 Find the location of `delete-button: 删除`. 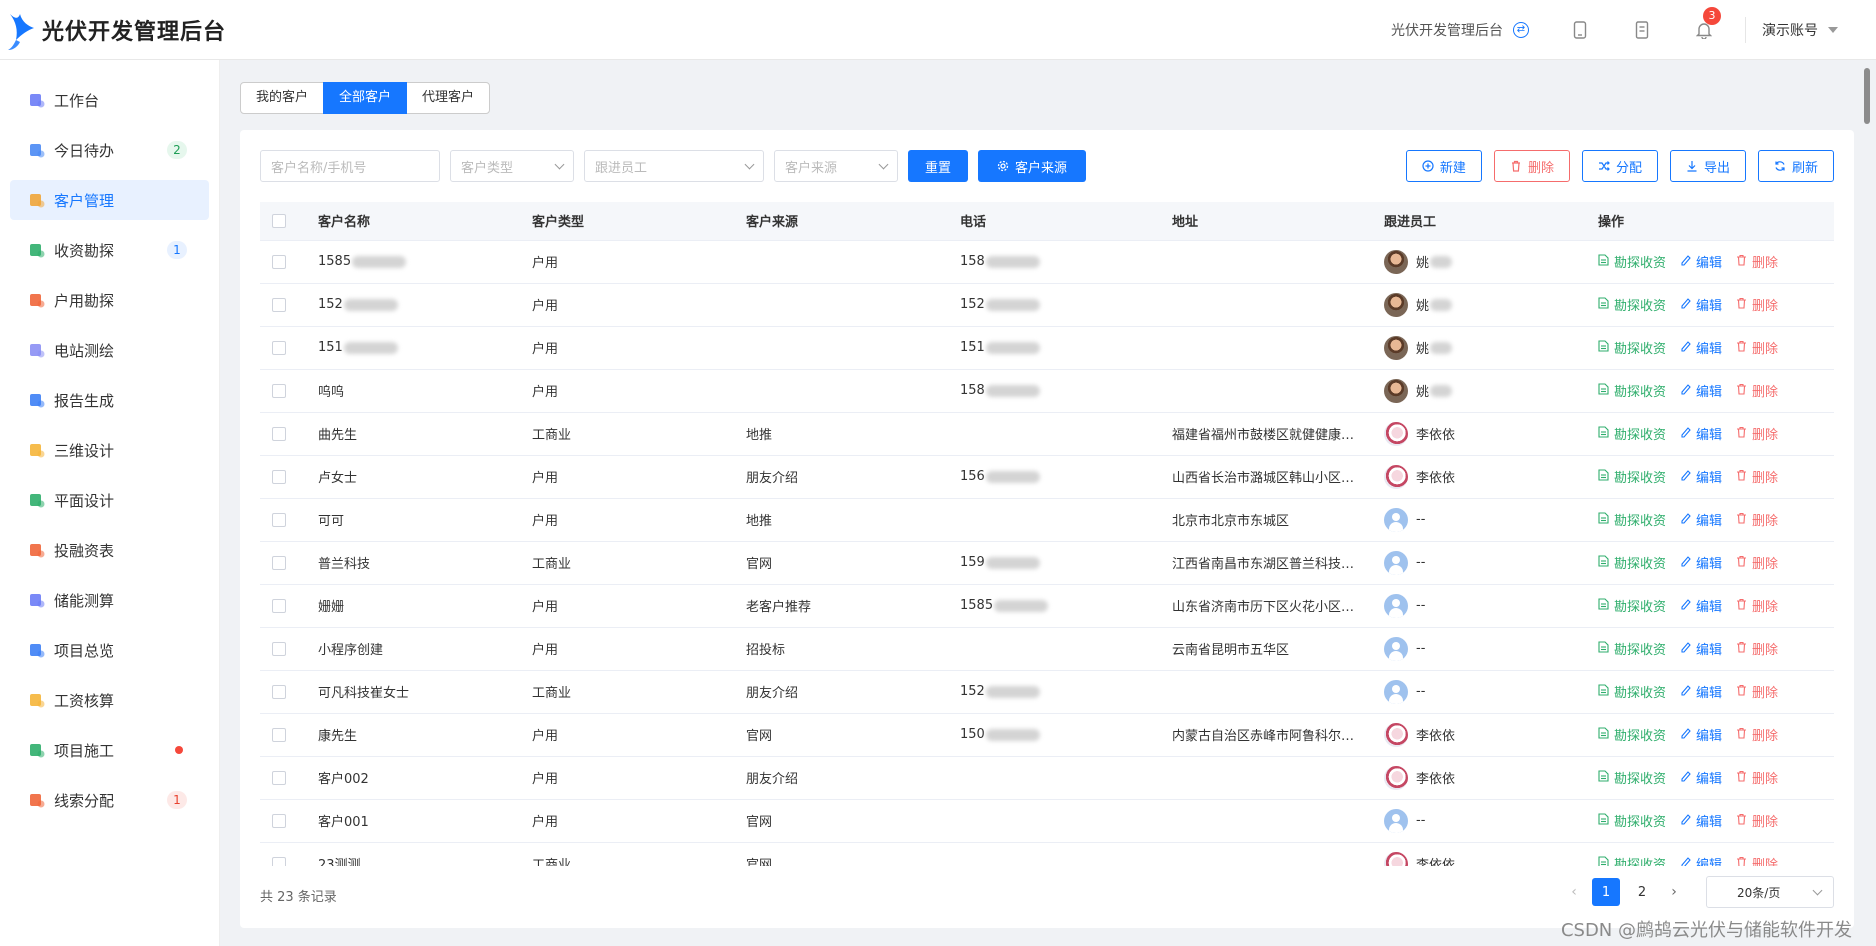

delete-button: 删除 is located at coordinates (1531, 166).